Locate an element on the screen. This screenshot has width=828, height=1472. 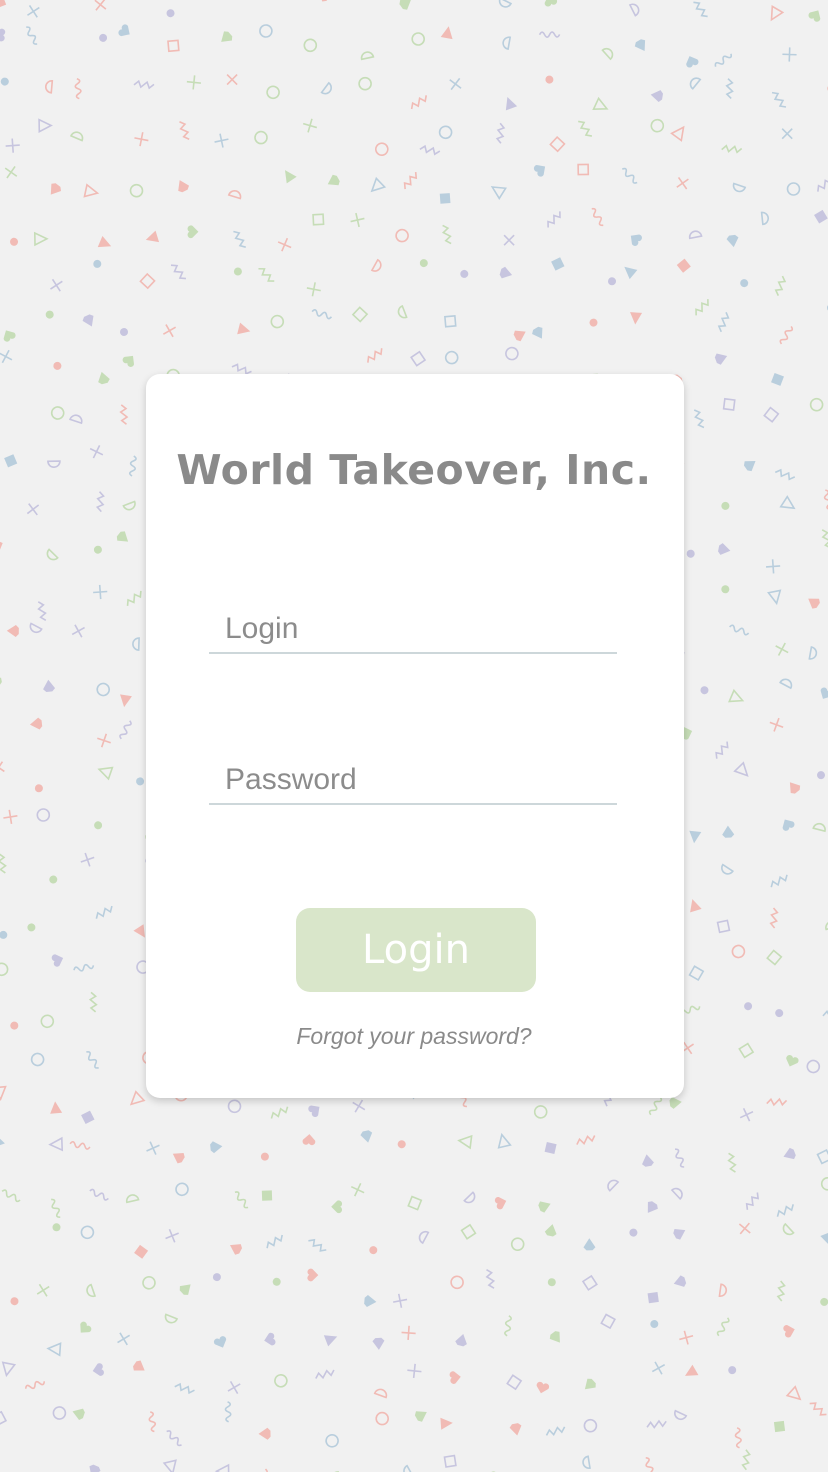
login-button: Login is located at coordinates (416, 950).